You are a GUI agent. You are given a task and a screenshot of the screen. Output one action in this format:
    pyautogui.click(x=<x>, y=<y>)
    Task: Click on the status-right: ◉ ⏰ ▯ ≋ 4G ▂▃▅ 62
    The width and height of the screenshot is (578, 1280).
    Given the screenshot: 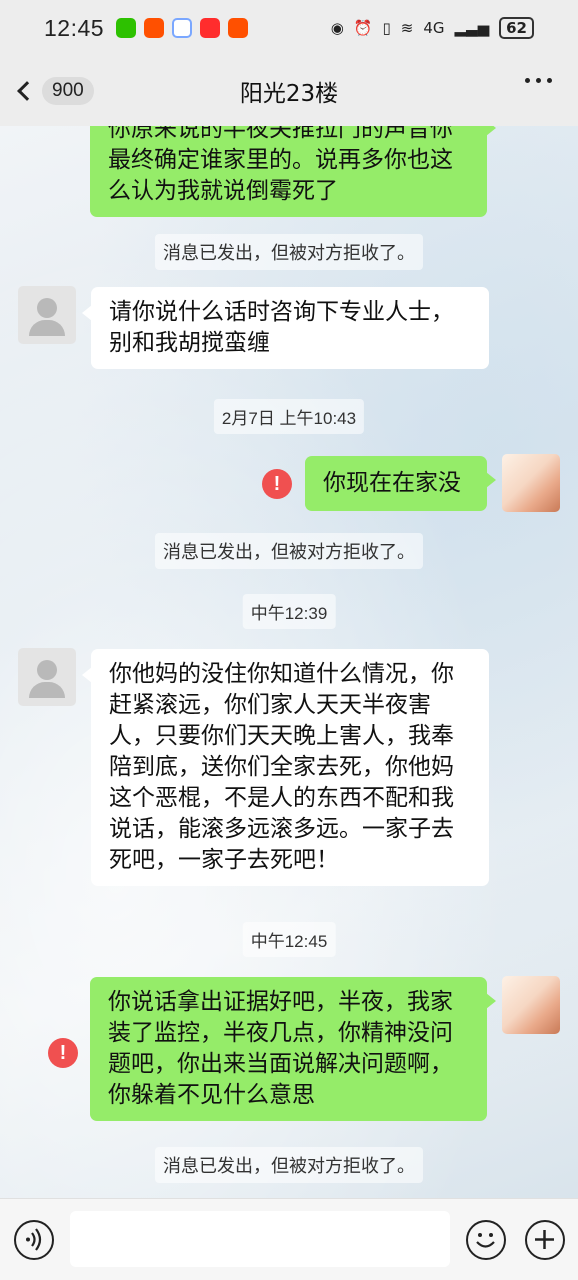 What is the action you would take?
    pyautogui.click(x=432, y=28)
    